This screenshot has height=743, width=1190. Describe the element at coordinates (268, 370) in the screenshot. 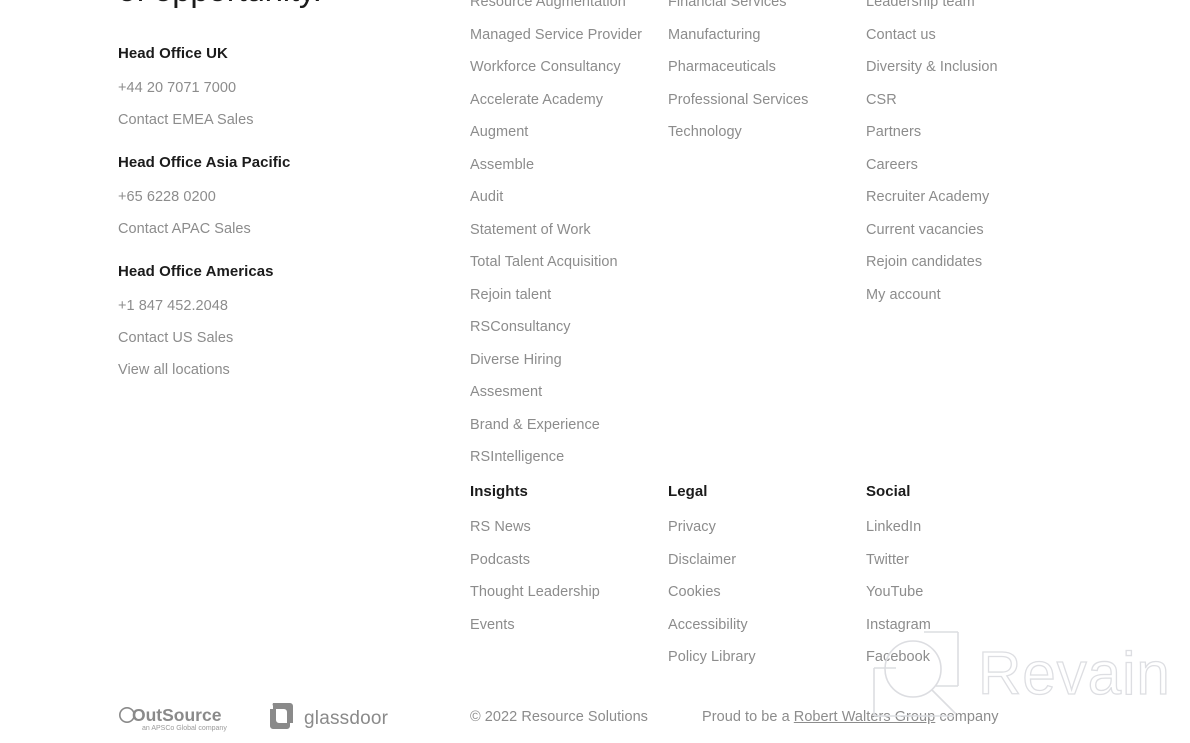

I see `view-all-locations-link: View all locations` at that location.